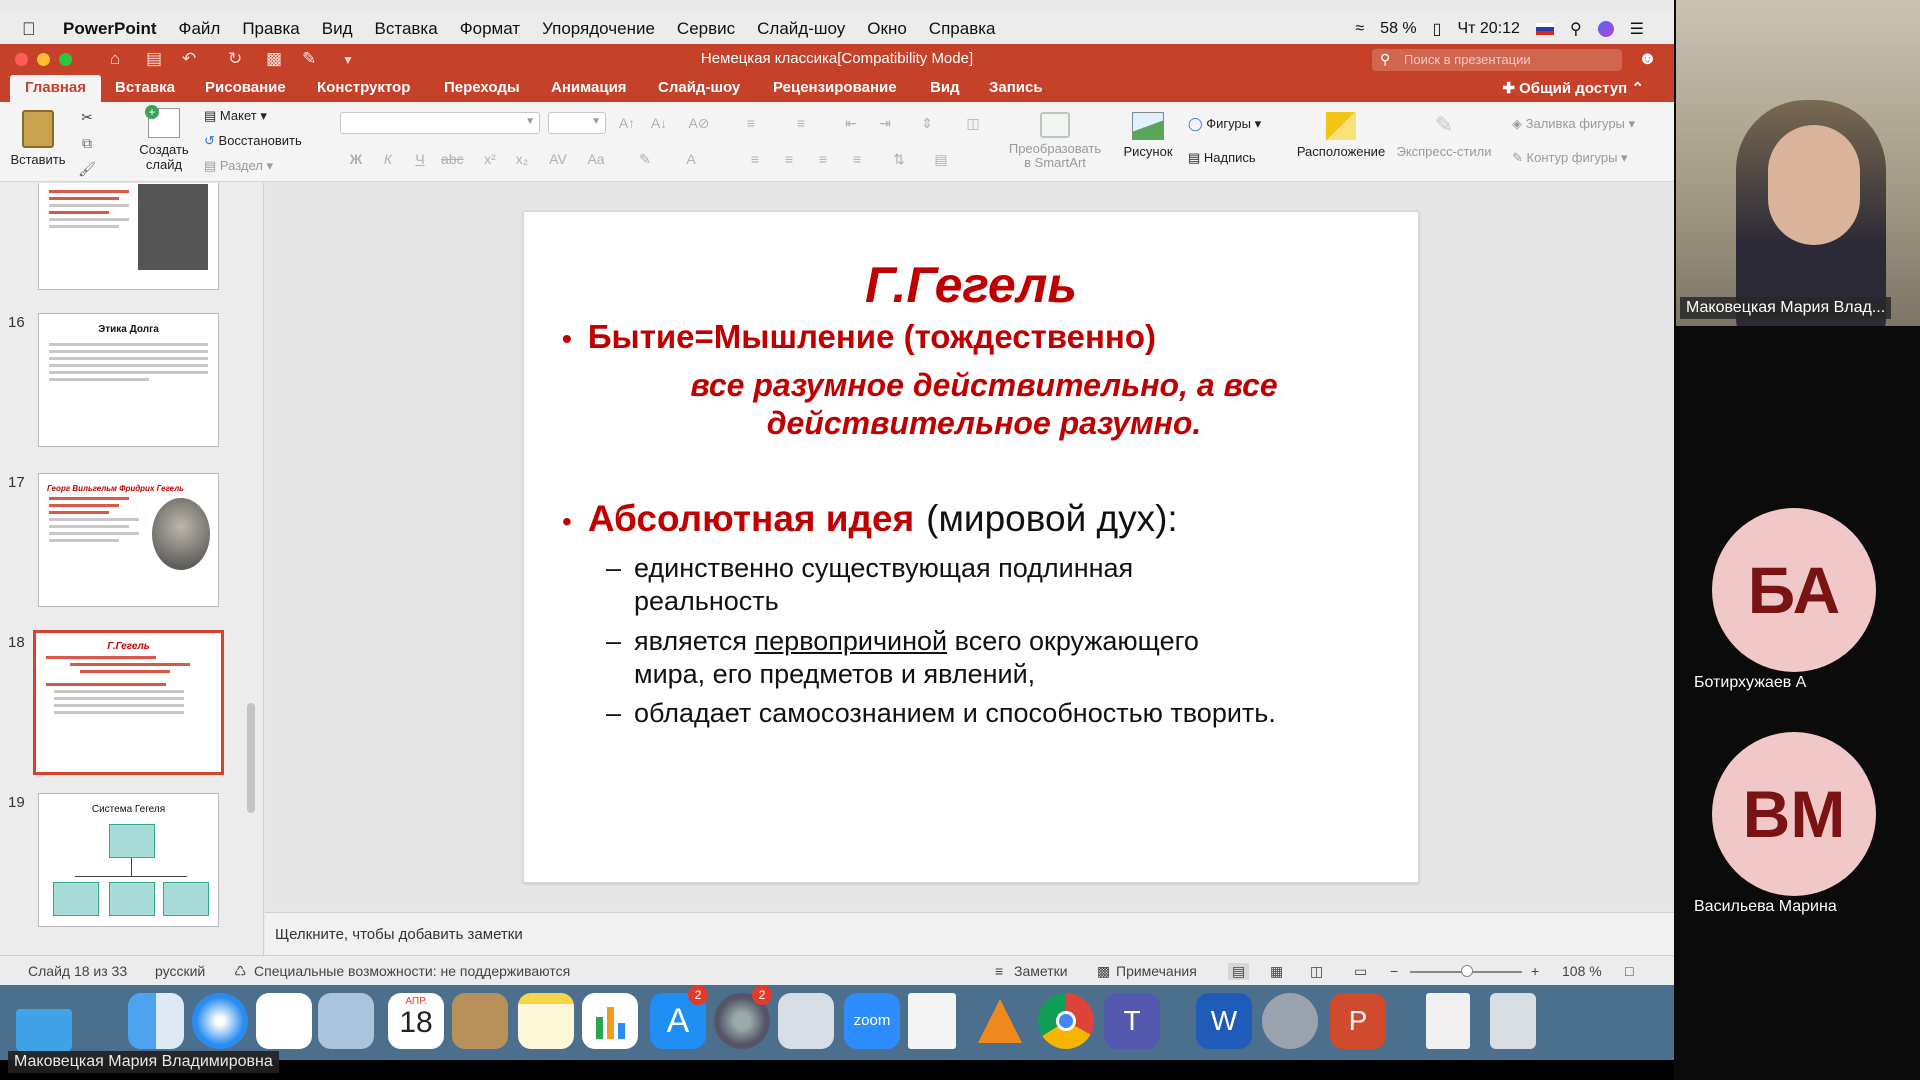 Image resolution: width=1920 pixels, height=1080 pixels. What do you see at coordinates (1316, 971) in the screenshot?
I see `reading-view-icon: ◫` at bounding box center [1316, 971].